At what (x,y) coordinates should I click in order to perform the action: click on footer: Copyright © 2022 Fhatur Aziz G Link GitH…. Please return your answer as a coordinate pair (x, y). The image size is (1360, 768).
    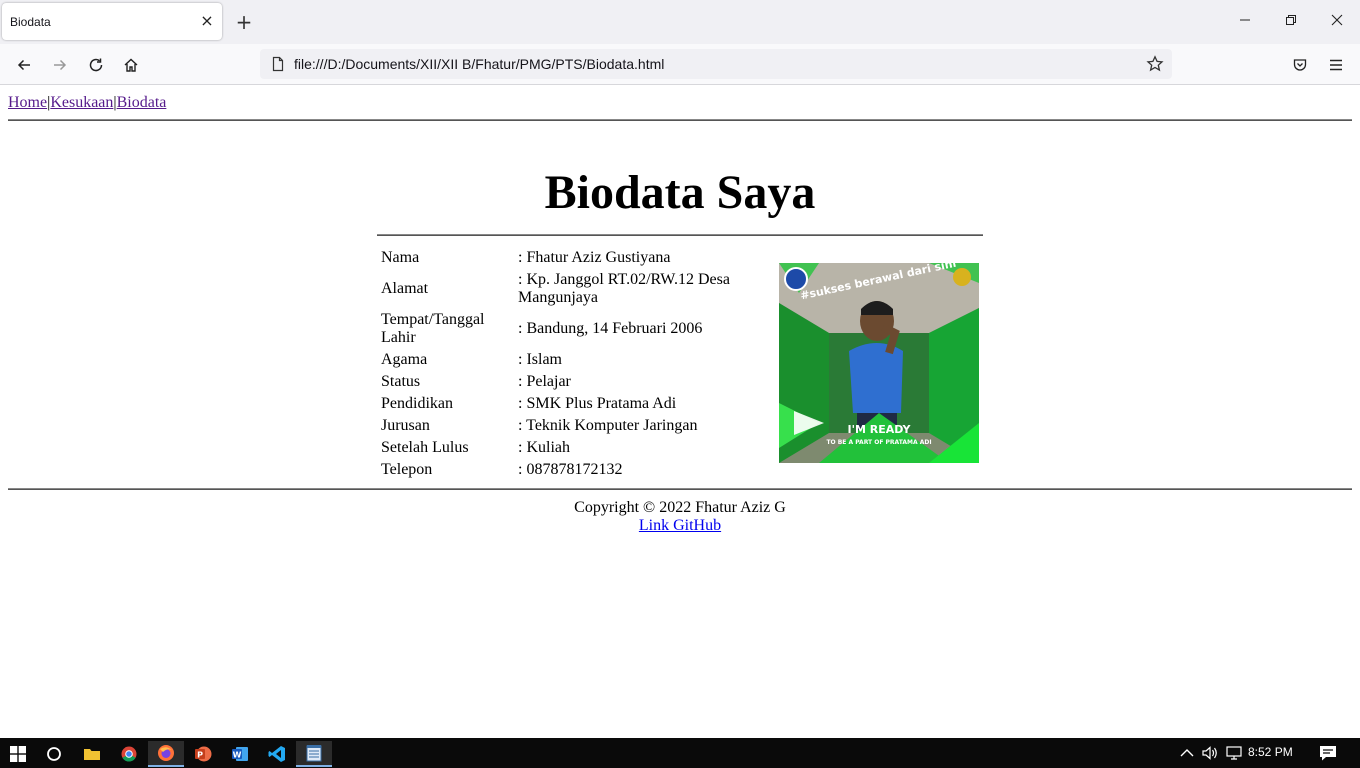
    Looking at the image, I should click on (680, 517).